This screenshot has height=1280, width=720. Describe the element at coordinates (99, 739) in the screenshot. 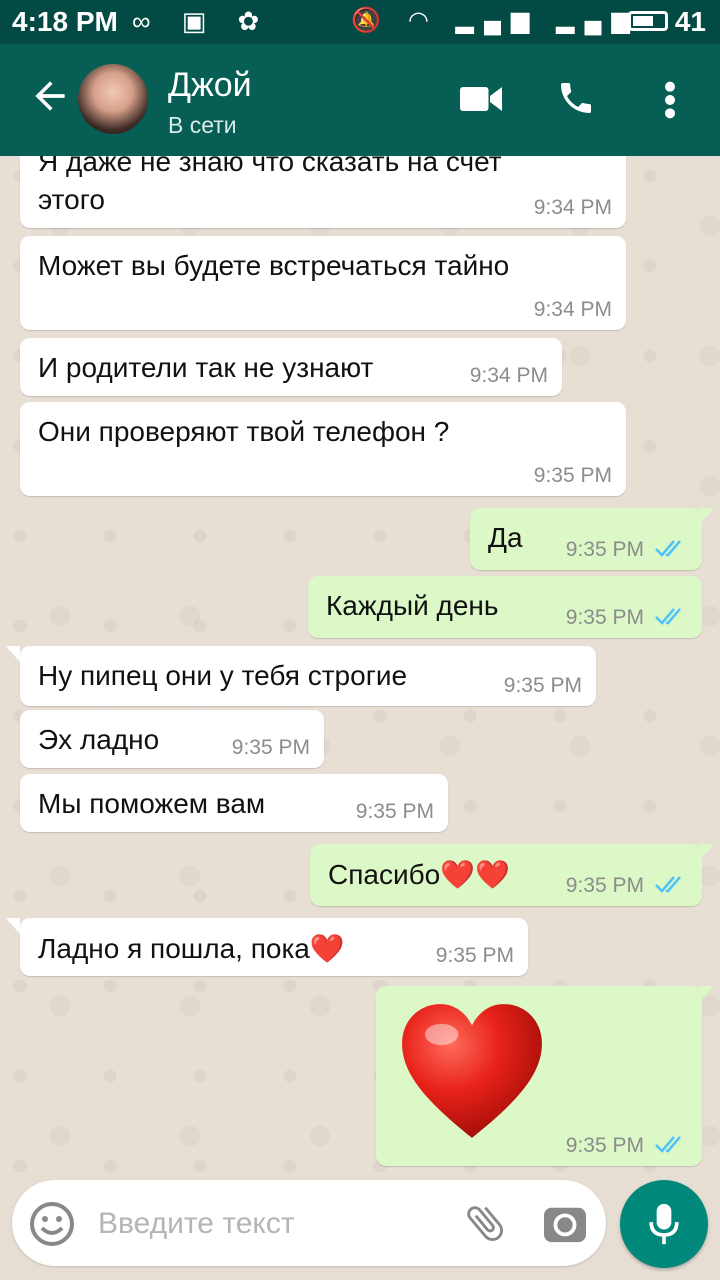

I see `message-text: Эх ладно` at that location.